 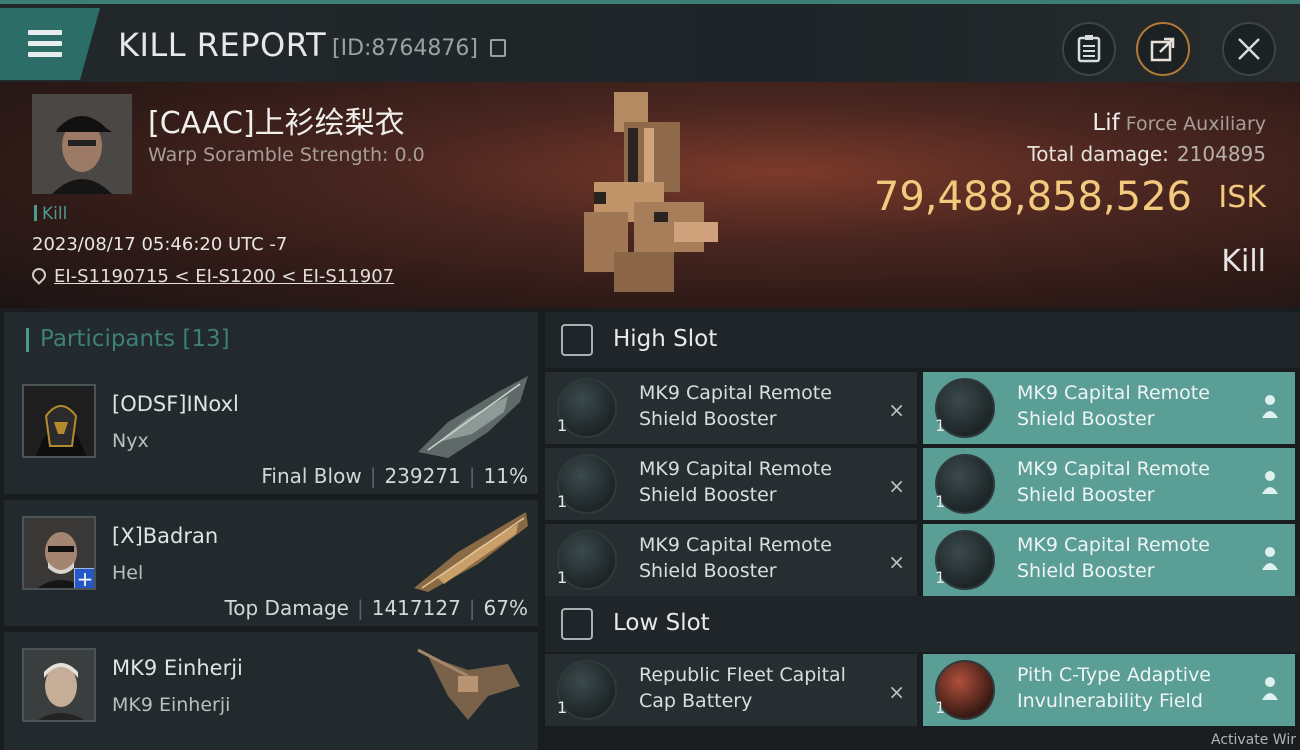 What do you see at coordinates (498, 48) in the screenshot?
I see `copy-icon` at bounding box center [498, 48].